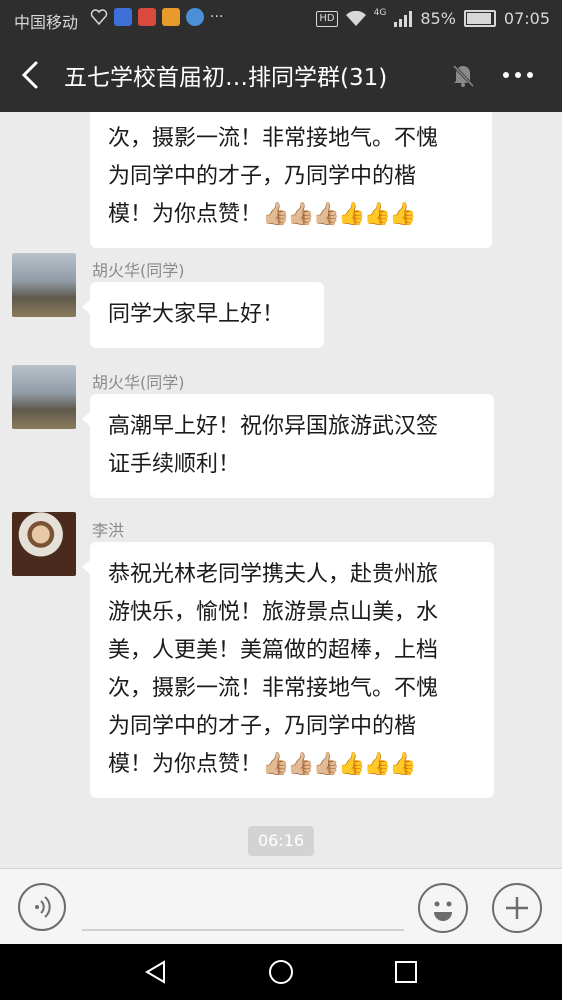 The width and height of the screenshot is (562, 1000). I want to click on chat-header: 五七学校首届初…排同学群(31), so click(281, 75).